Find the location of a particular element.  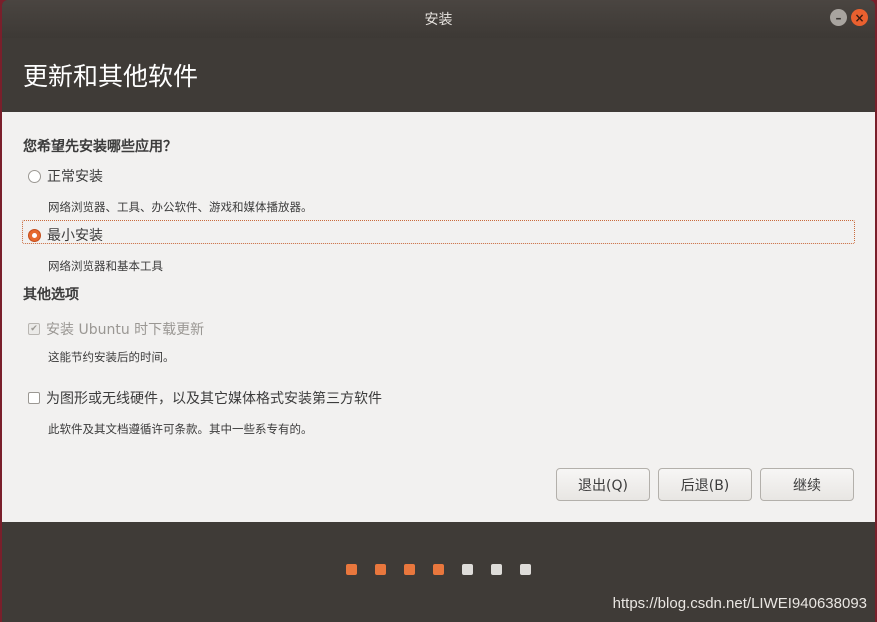

normal-install-label: 正常安装 is located at coordinates (75, 177).